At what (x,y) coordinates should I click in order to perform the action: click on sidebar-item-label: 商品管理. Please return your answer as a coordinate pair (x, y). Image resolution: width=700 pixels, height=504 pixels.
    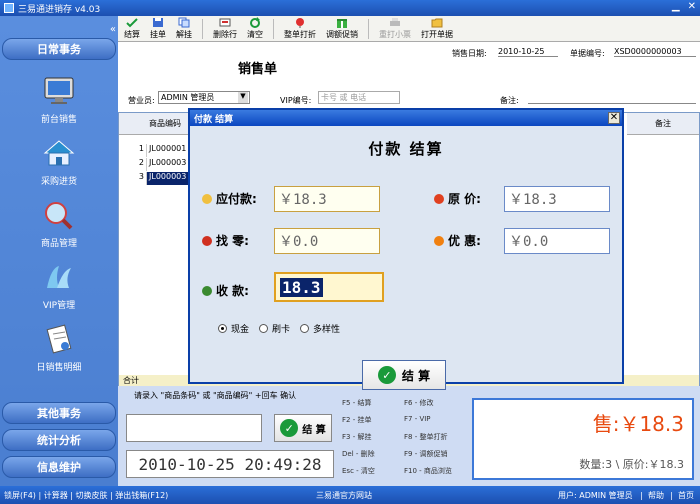
    Looking at the image, I should click on (58, 244).